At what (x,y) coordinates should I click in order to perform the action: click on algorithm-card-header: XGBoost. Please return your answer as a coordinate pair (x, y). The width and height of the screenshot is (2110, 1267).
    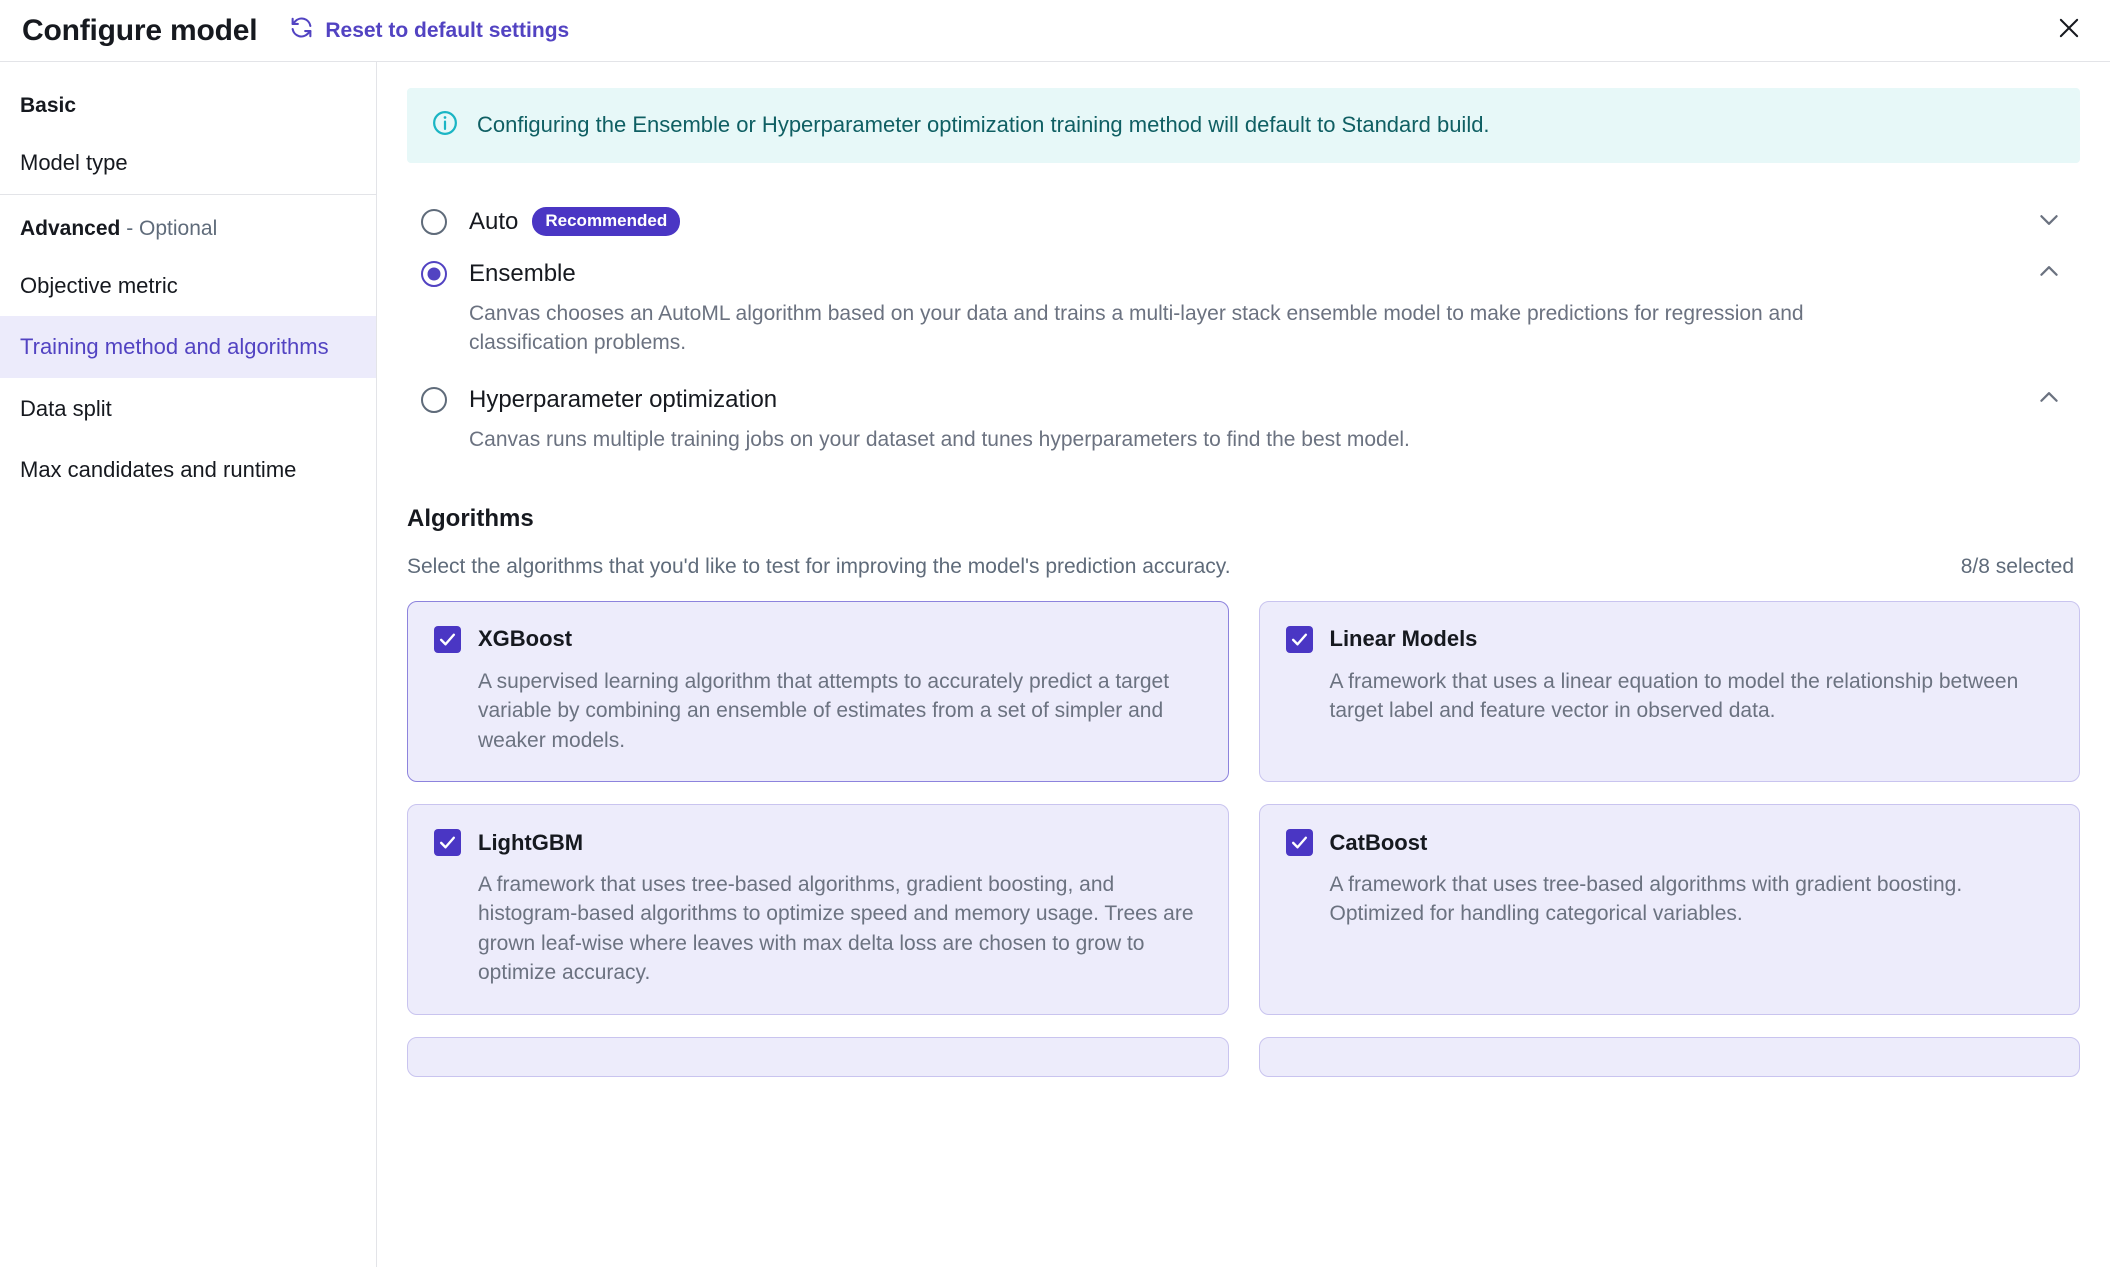
    Looking at the image, I should click on (818, 639).